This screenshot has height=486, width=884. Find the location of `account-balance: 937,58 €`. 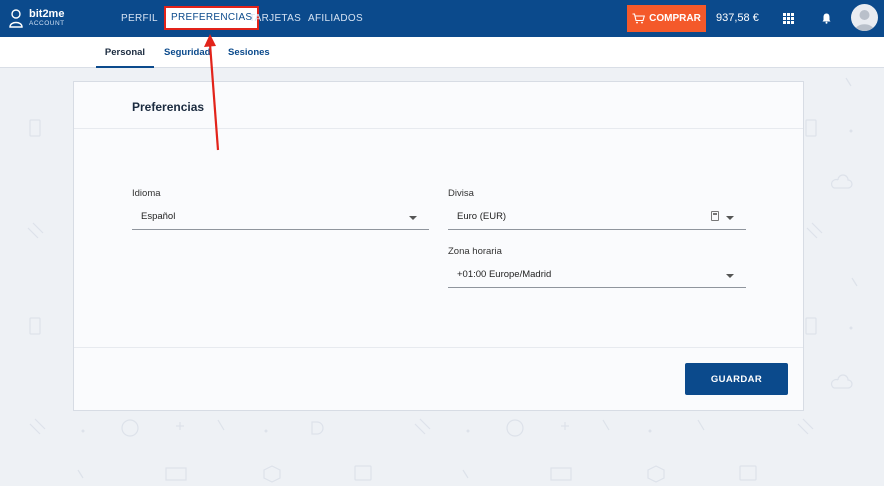

account-balance: 937,58 € is located at coordinates (737, 18).